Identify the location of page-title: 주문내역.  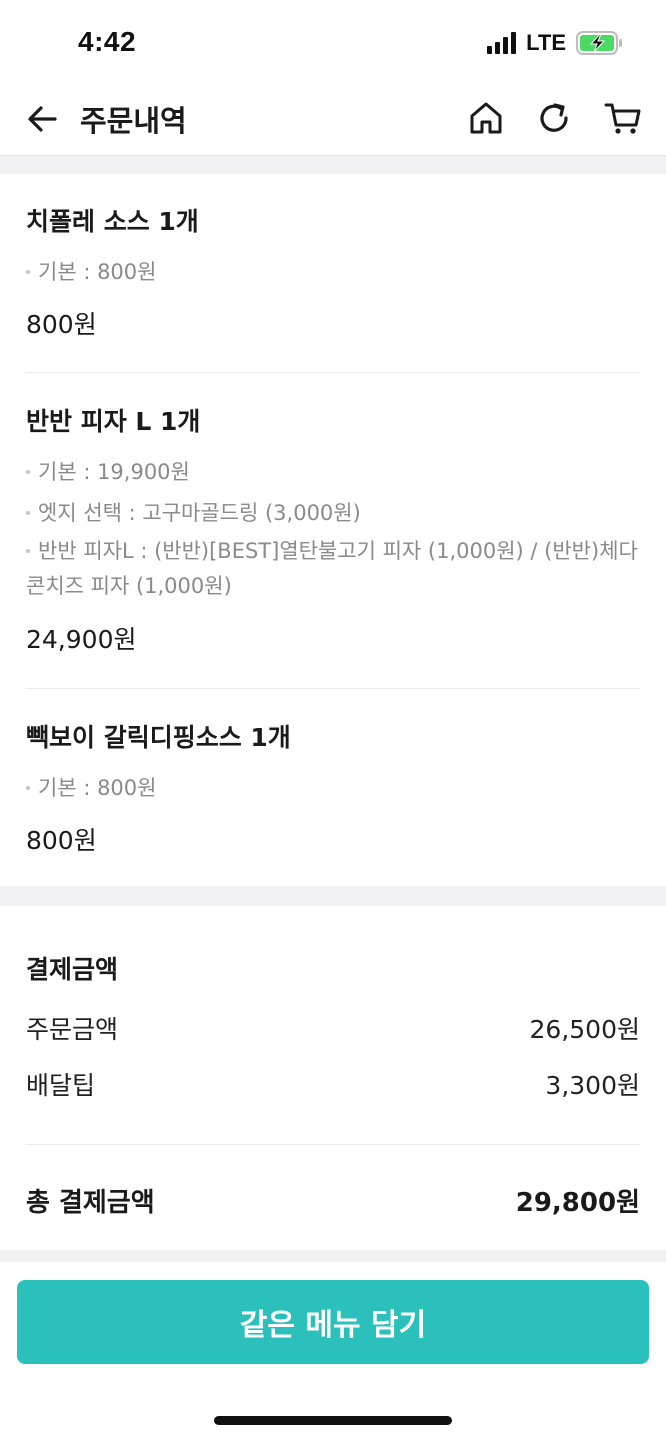
(133, 121).